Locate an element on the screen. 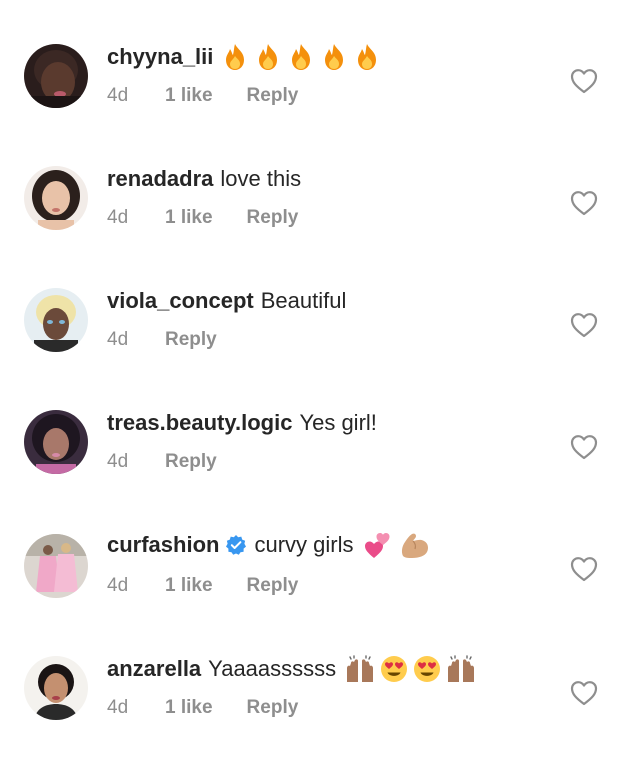  username: viola_concept is located at coordinates (180, 301).